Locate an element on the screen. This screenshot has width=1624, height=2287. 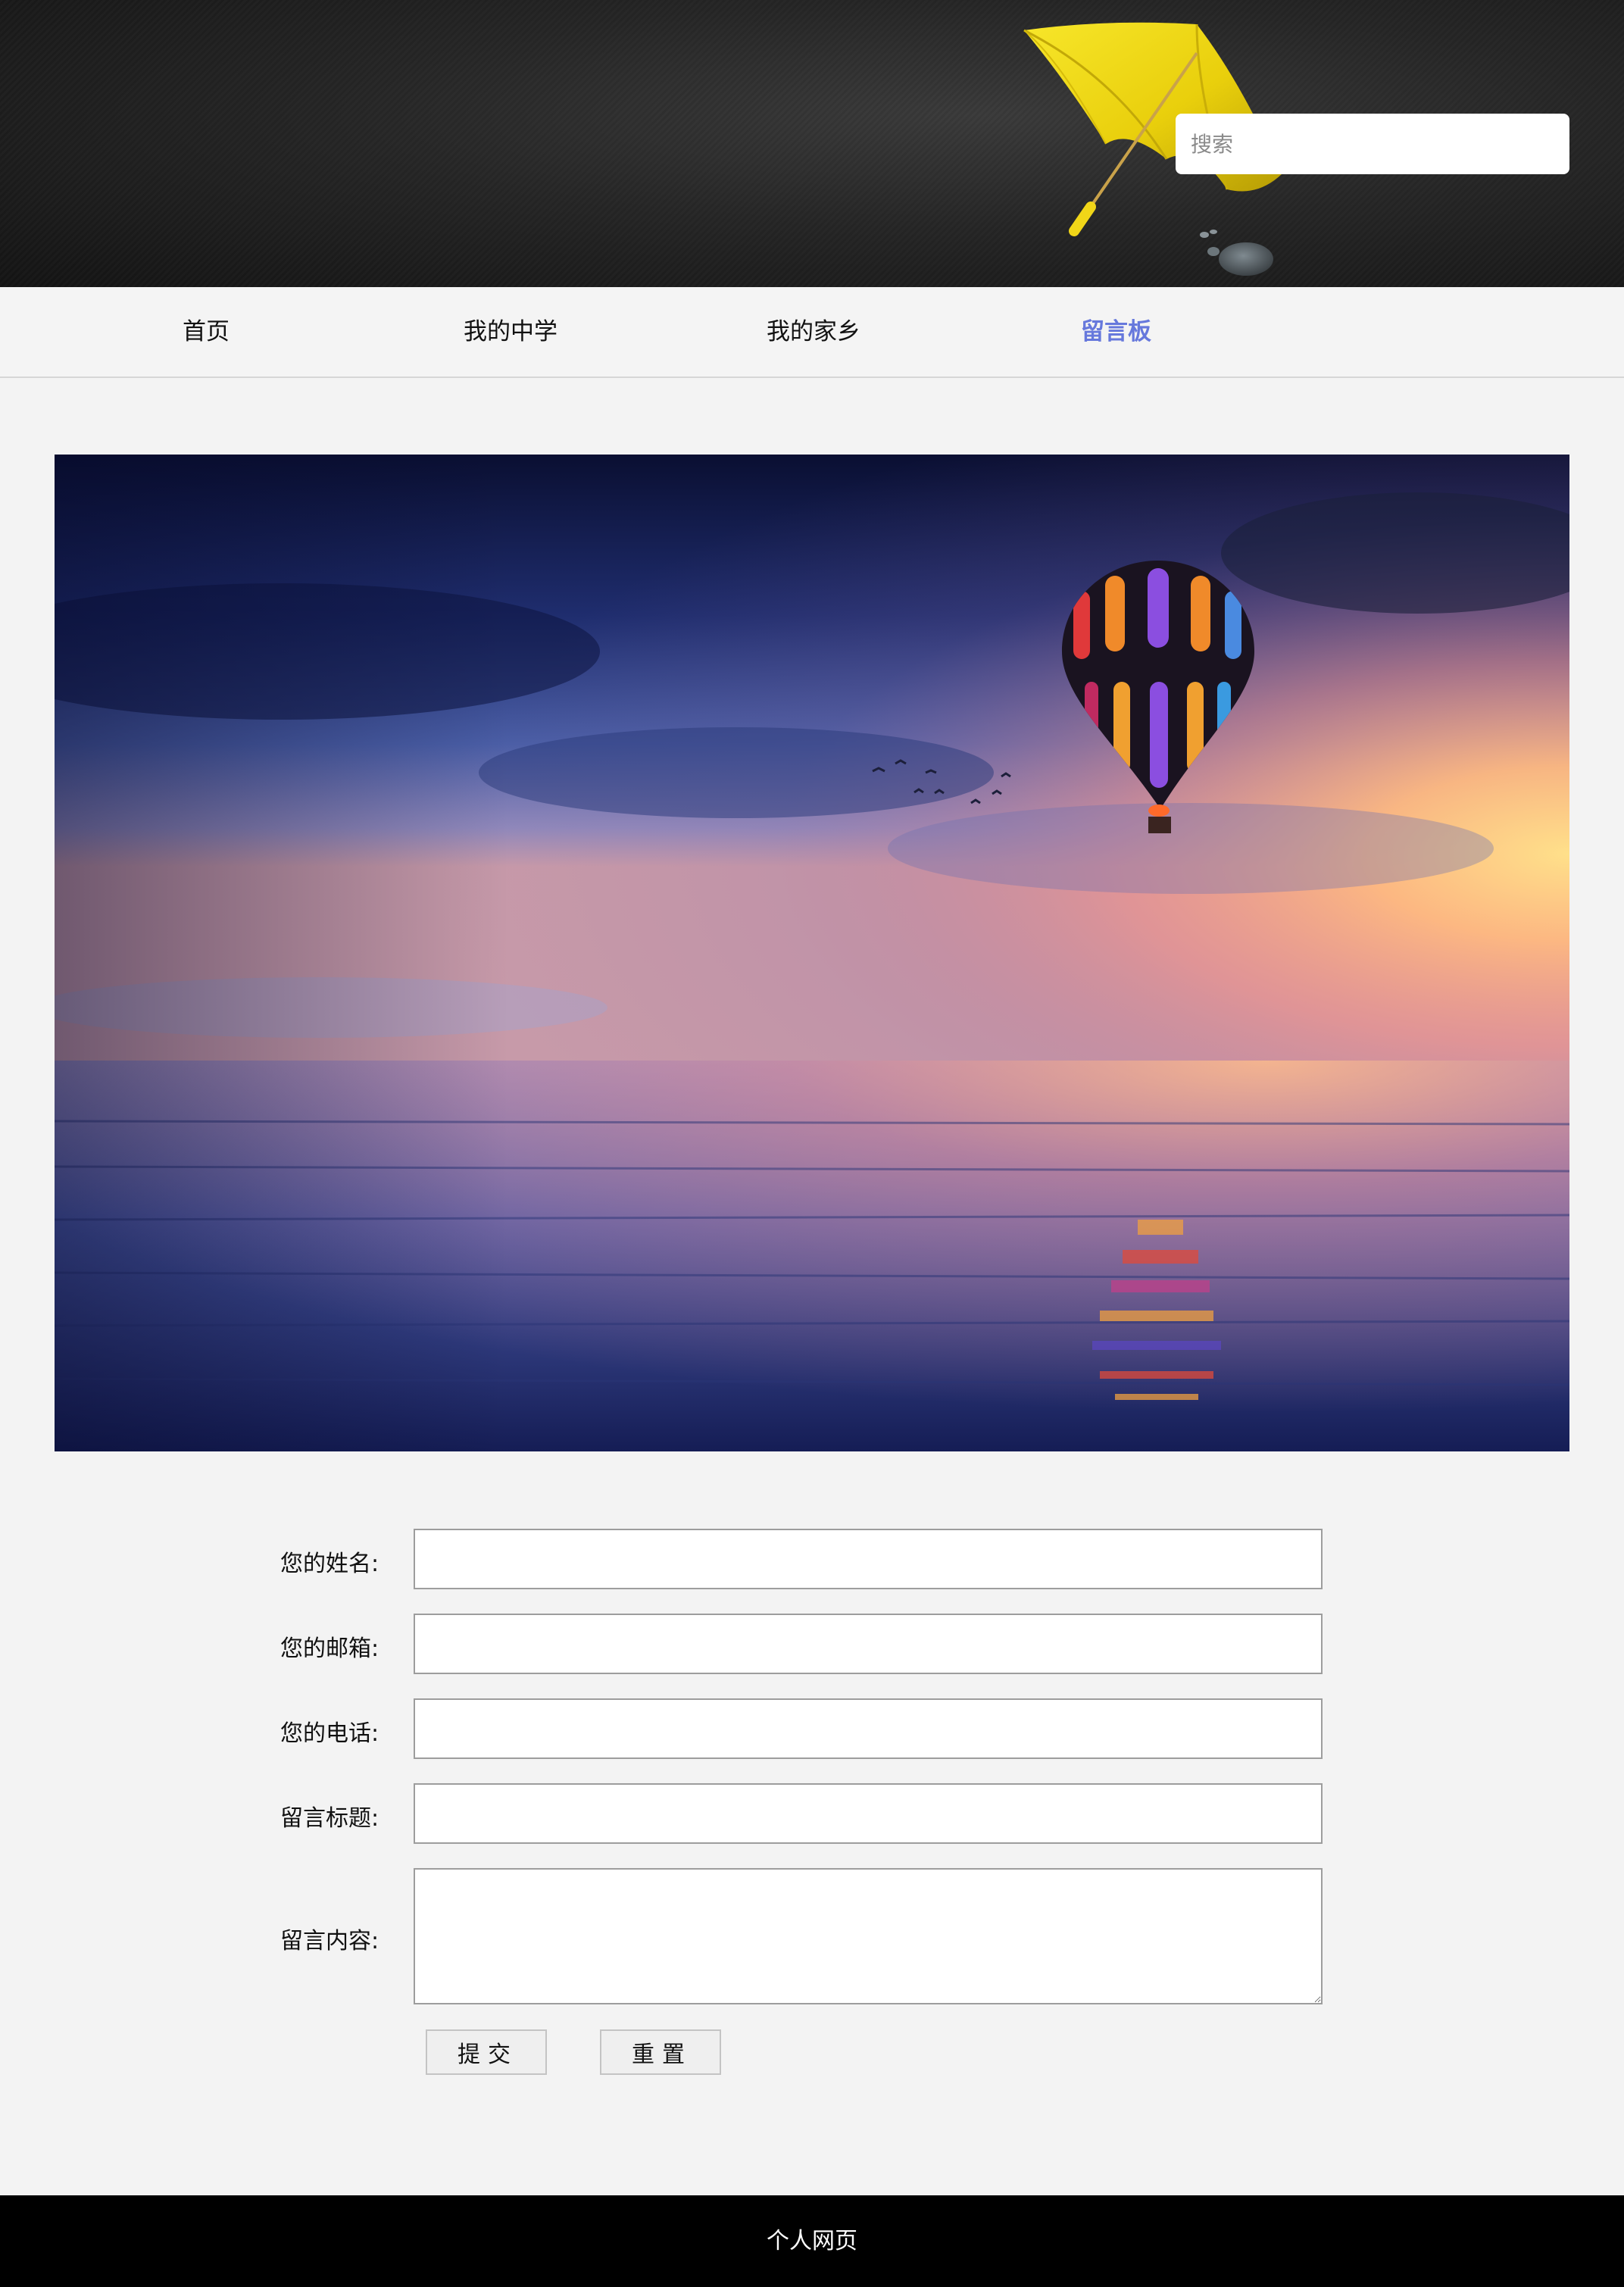
reset-button: 重置 is located at coordinates (660, 2052).